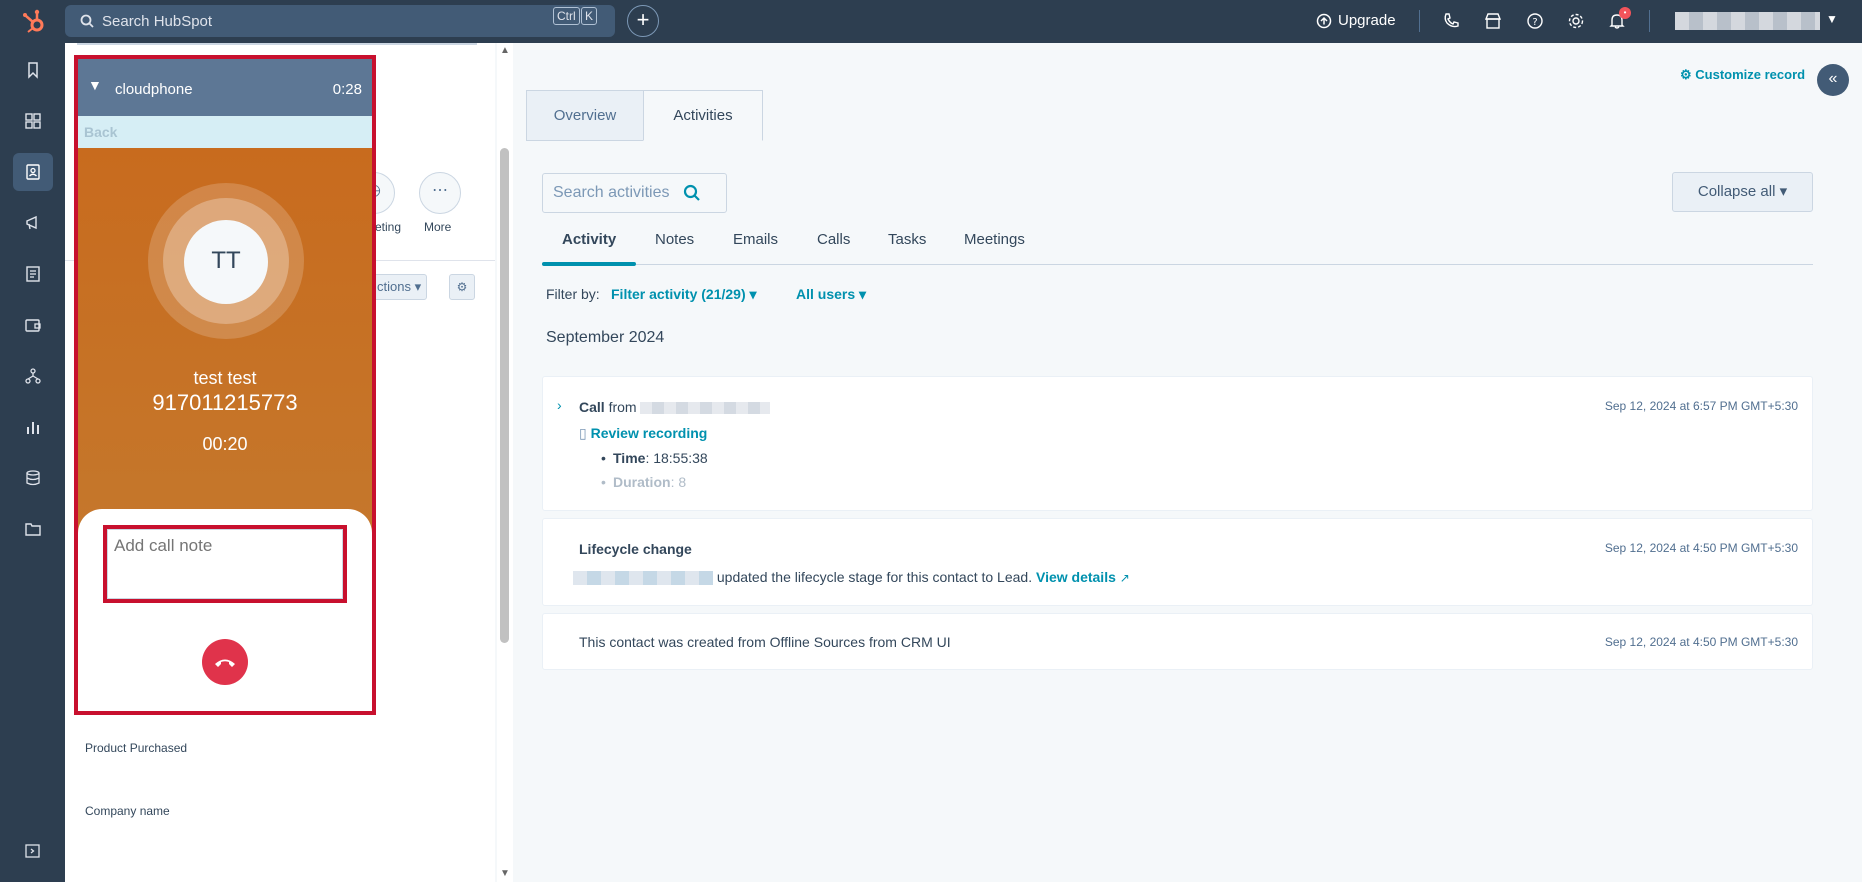 This screenshot has height=882, width=1862. Describe the element at coordinates (589, 239) in the screenshot. I see `subtab-activity: Activity` at that location.